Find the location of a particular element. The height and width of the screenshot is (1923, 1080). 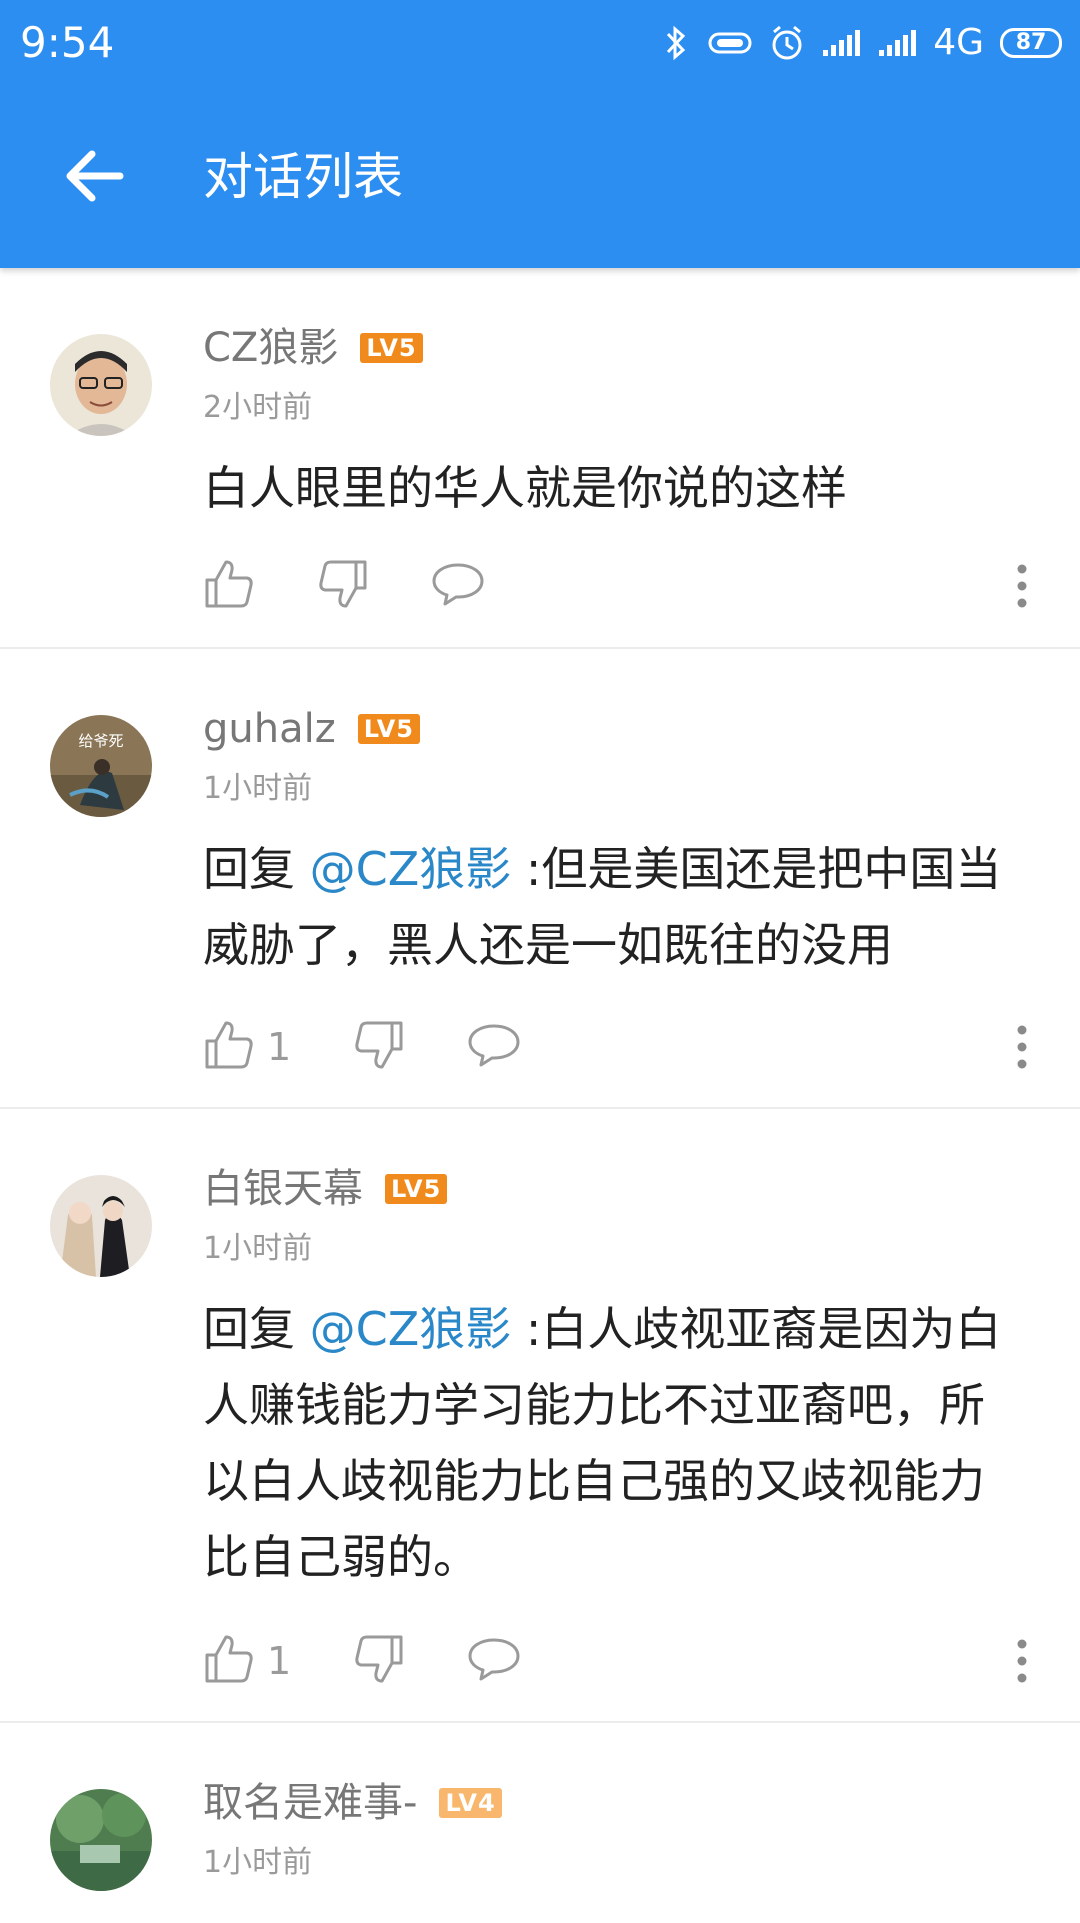

avatar-caption: 给爷死 is located at coordinates (101, 741).